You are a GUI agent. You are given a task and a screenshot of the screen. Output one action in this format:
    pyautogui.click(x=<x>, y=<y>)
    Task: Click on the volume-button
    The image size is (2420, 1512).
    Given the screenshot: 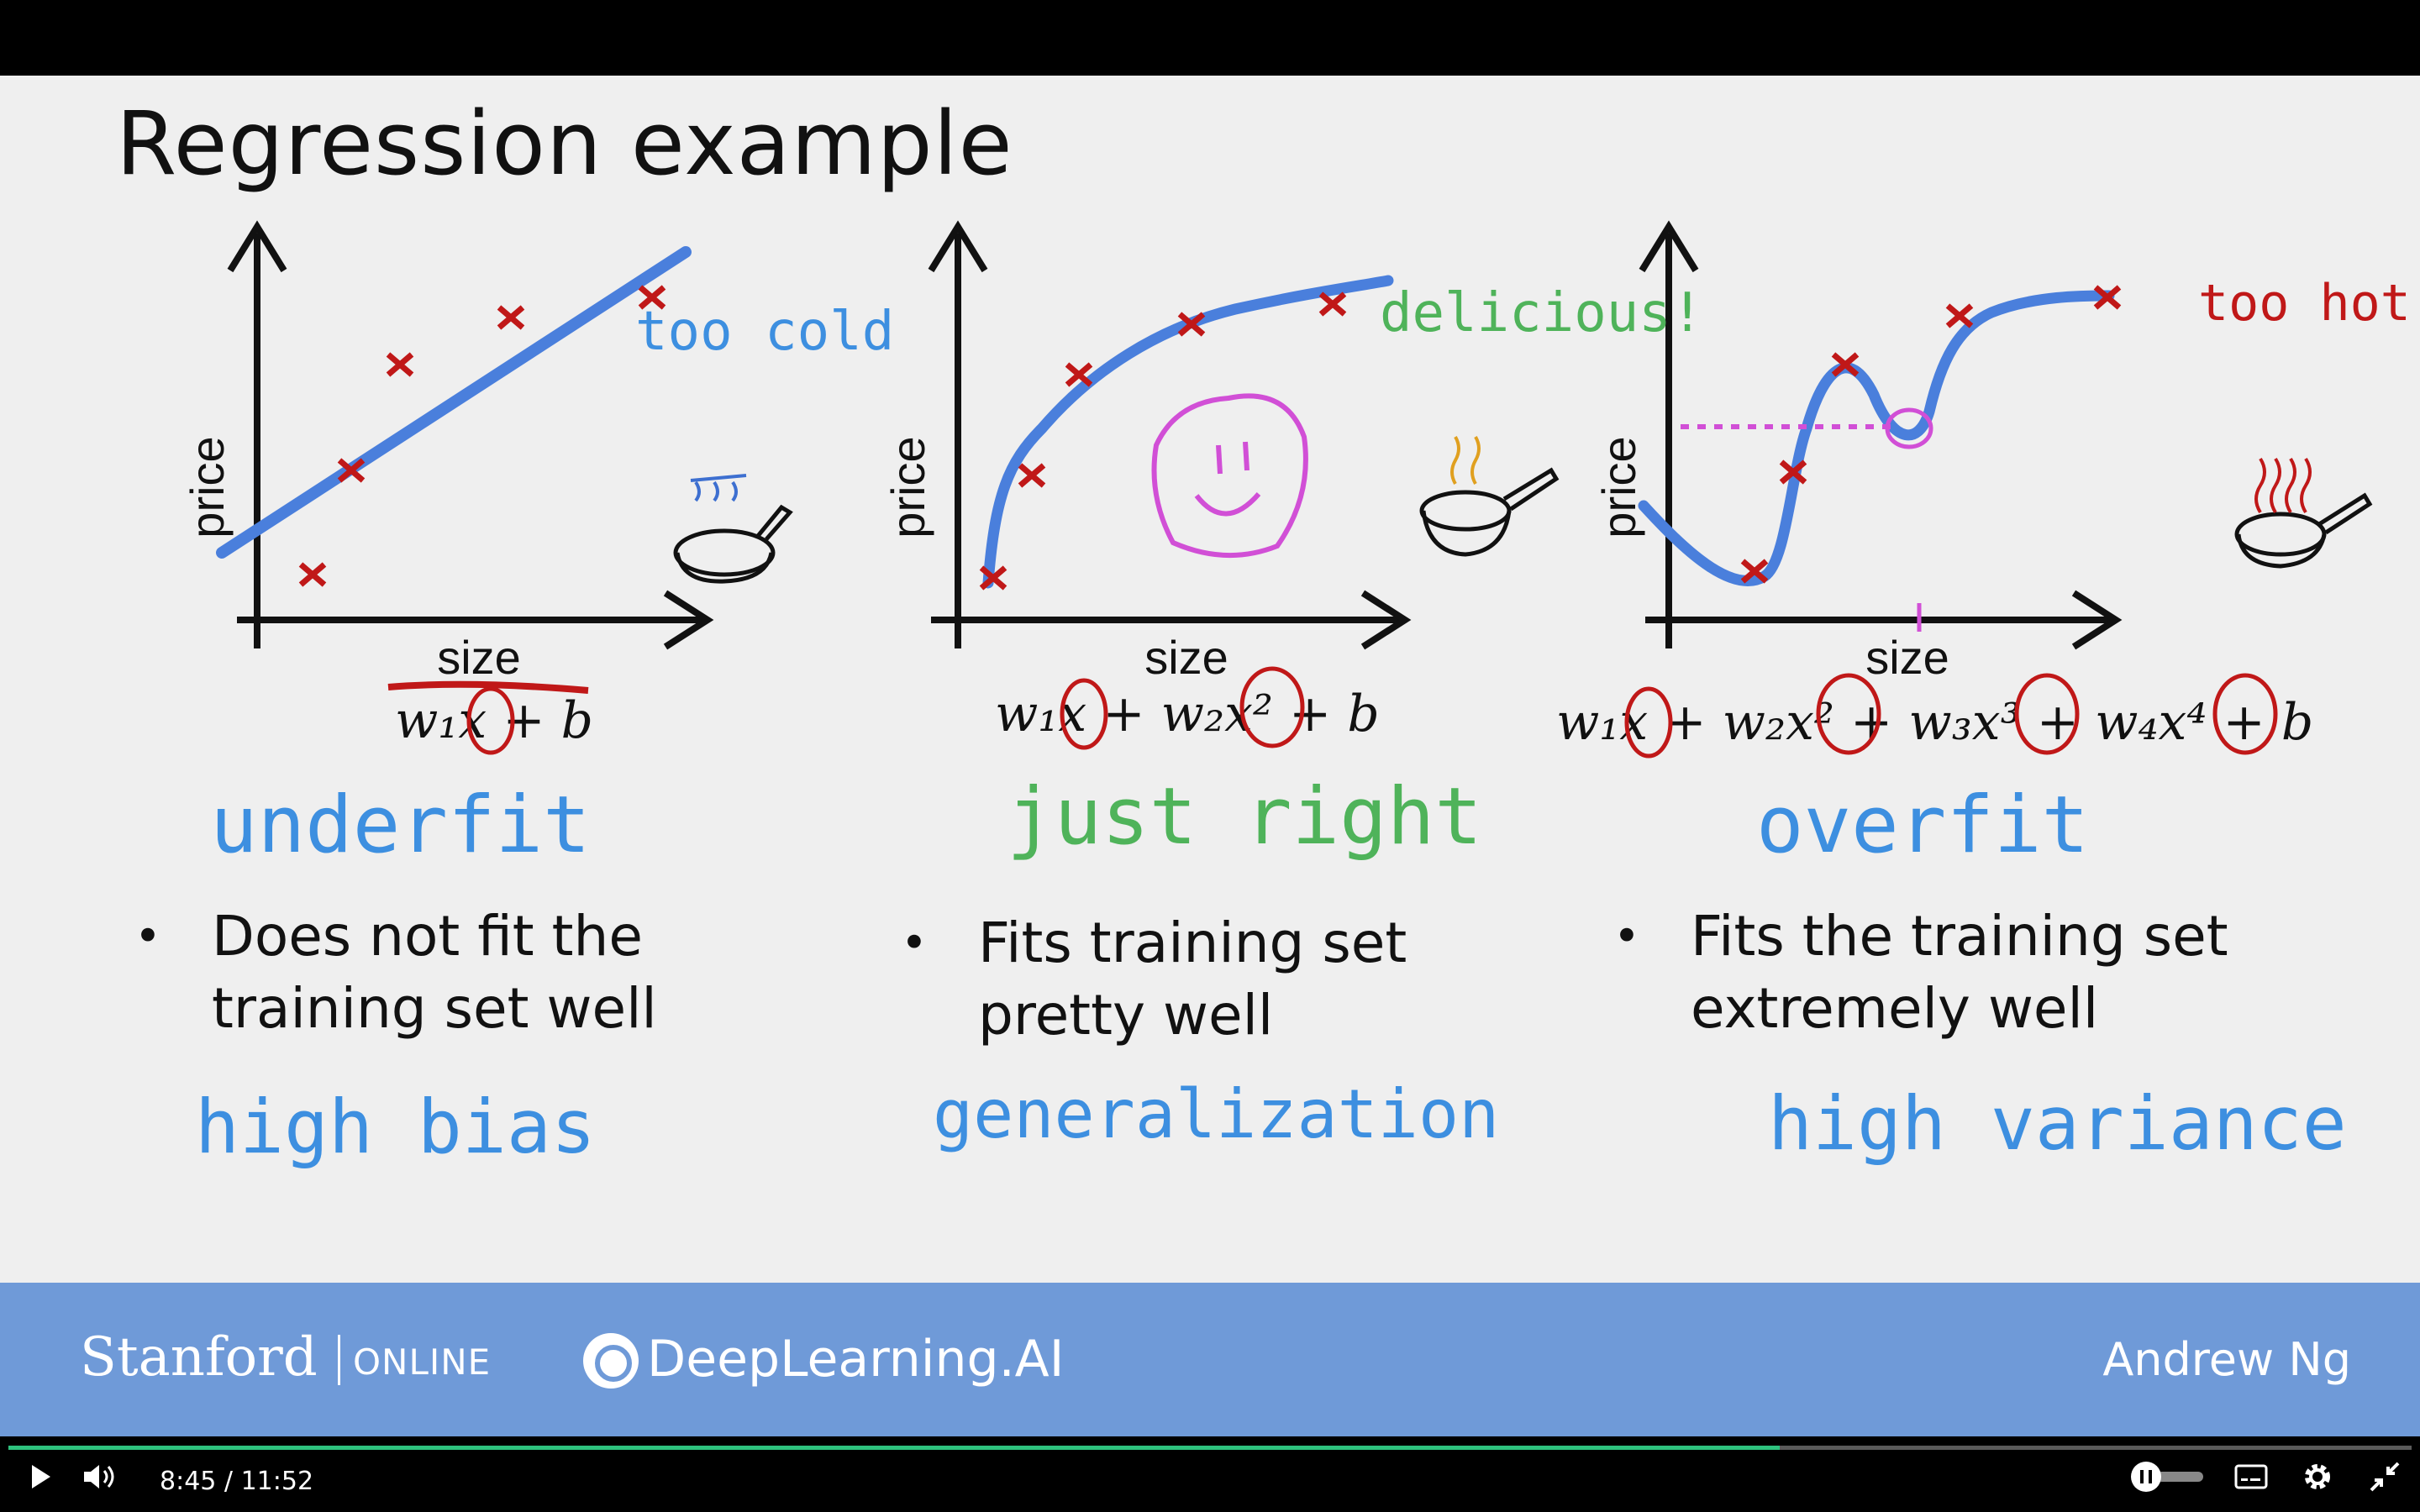 What is the action you would take?
    pyautogui.click(x=99, y=1478)
    